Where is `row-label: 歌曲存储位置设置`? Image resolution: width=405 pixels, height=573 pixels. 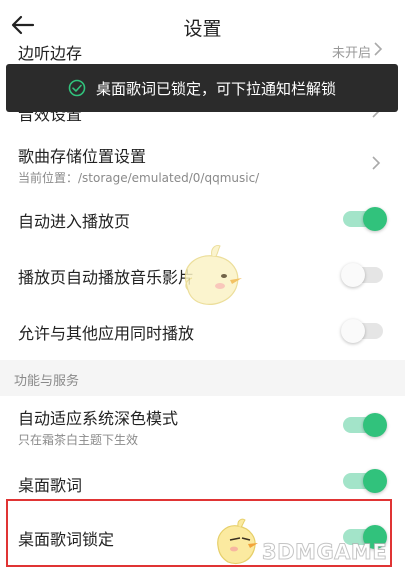 row-label: 歌曲存储位置设置 is located at coordinates (82, 156).